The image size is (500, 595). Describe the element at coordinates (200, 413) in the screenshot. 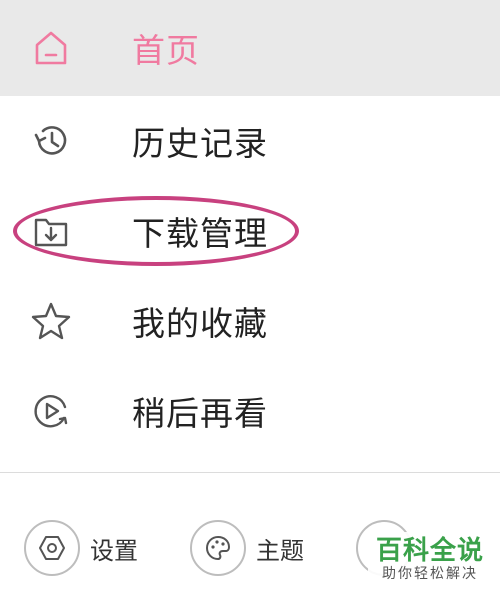

I see `menu-item-label: 稍后再看` at that location.